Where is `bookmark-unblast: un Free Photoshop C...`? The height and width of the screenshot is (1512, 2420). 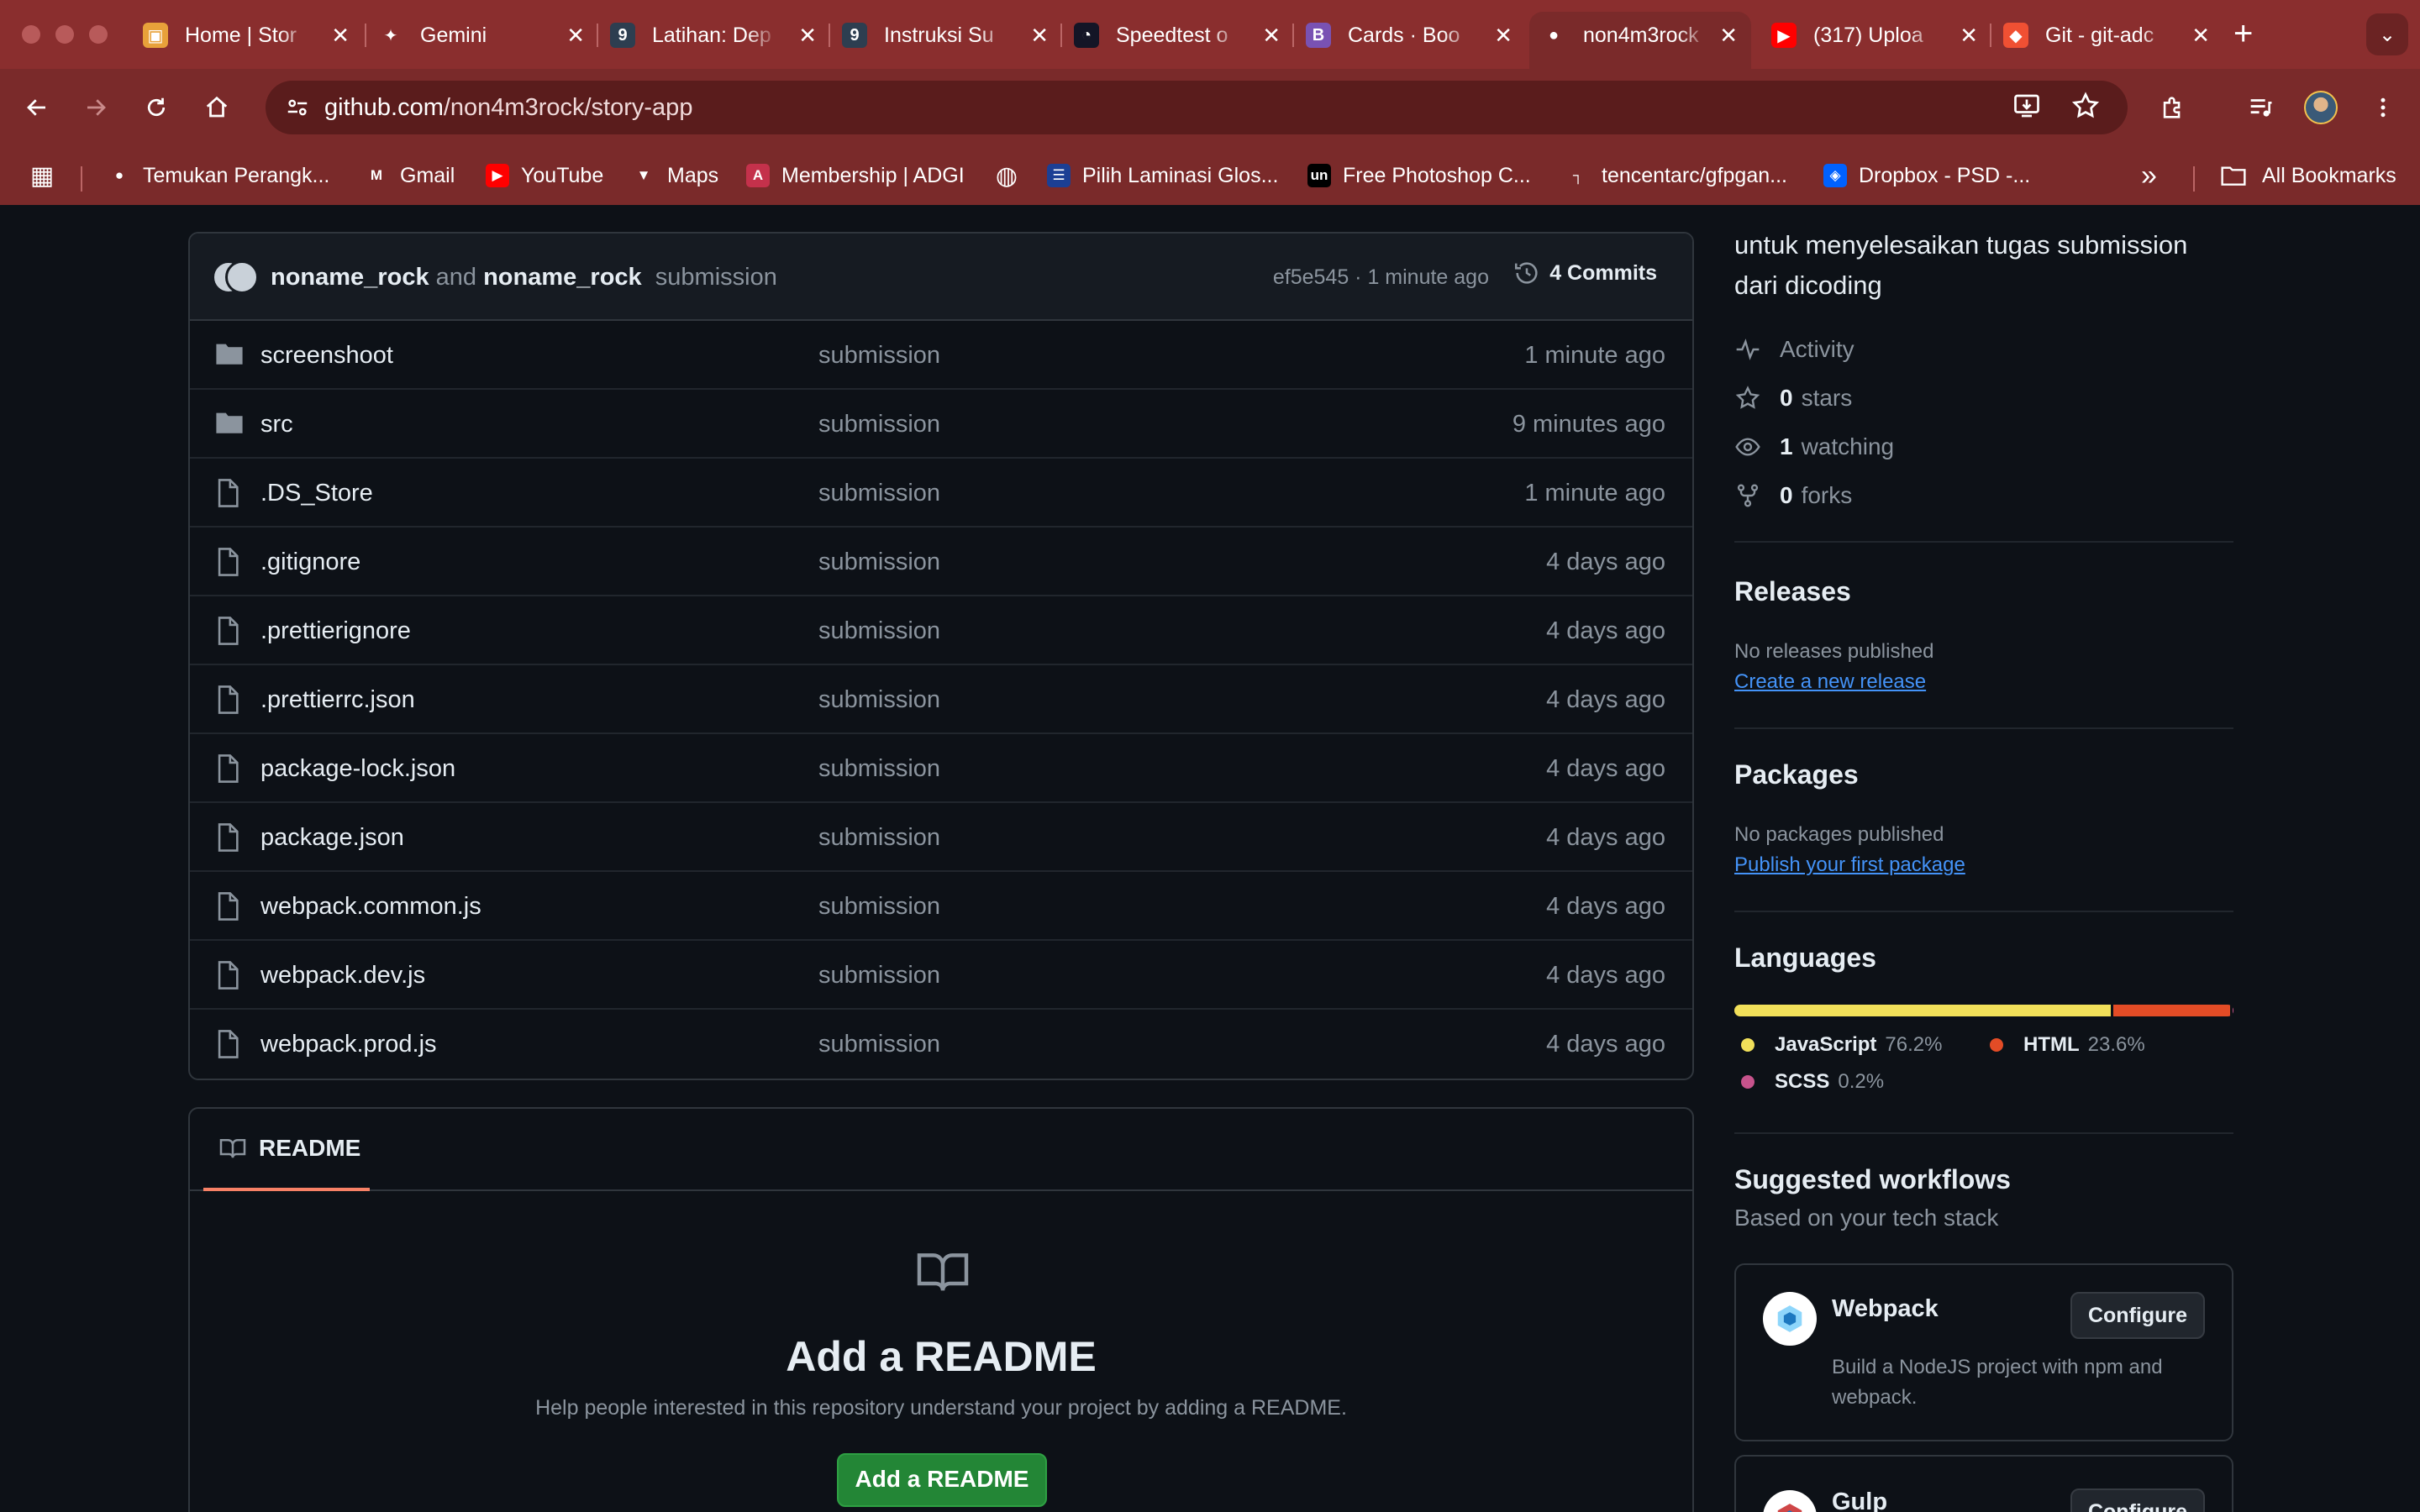
bookmark-unblast: un Free Photoshop C... is located at coordinates (1419, 176).